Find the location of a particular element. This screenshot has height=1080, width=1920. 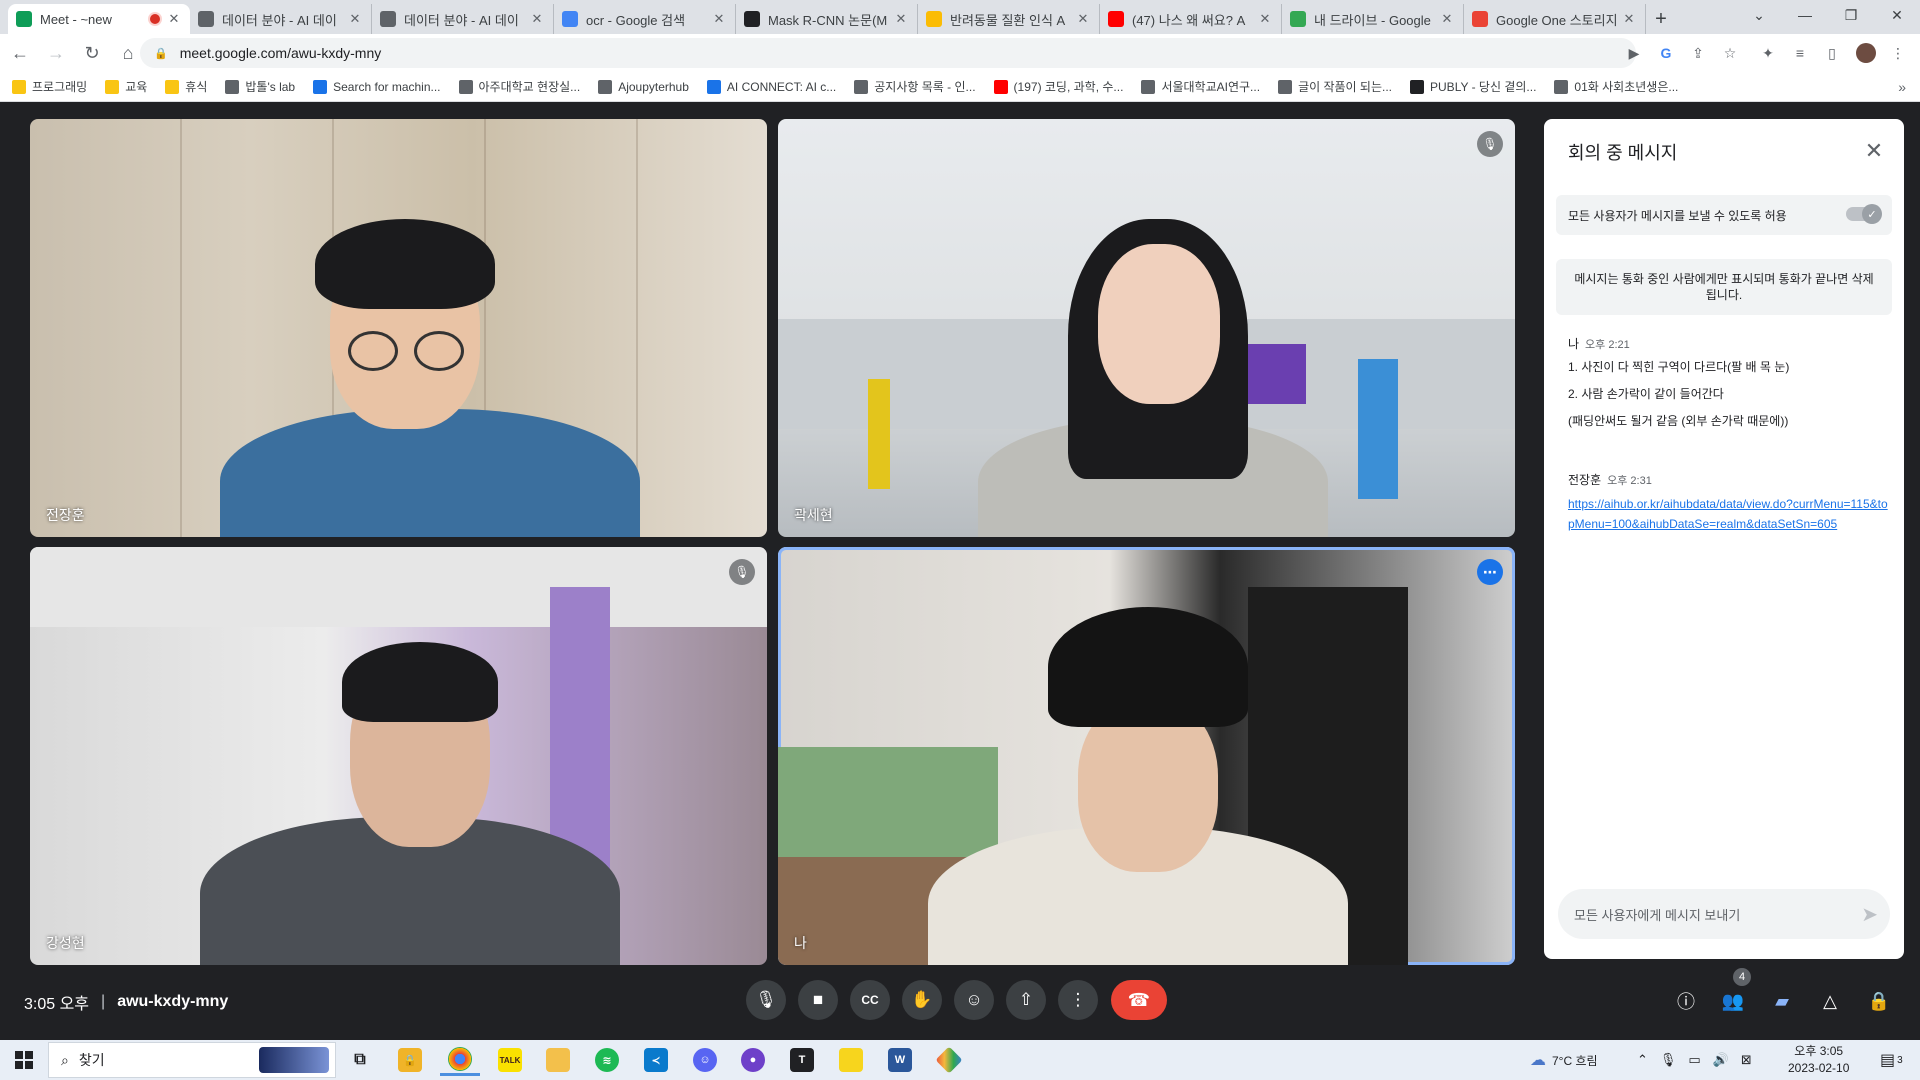

reload-button: ↻ is located at coordinates (92, 53).